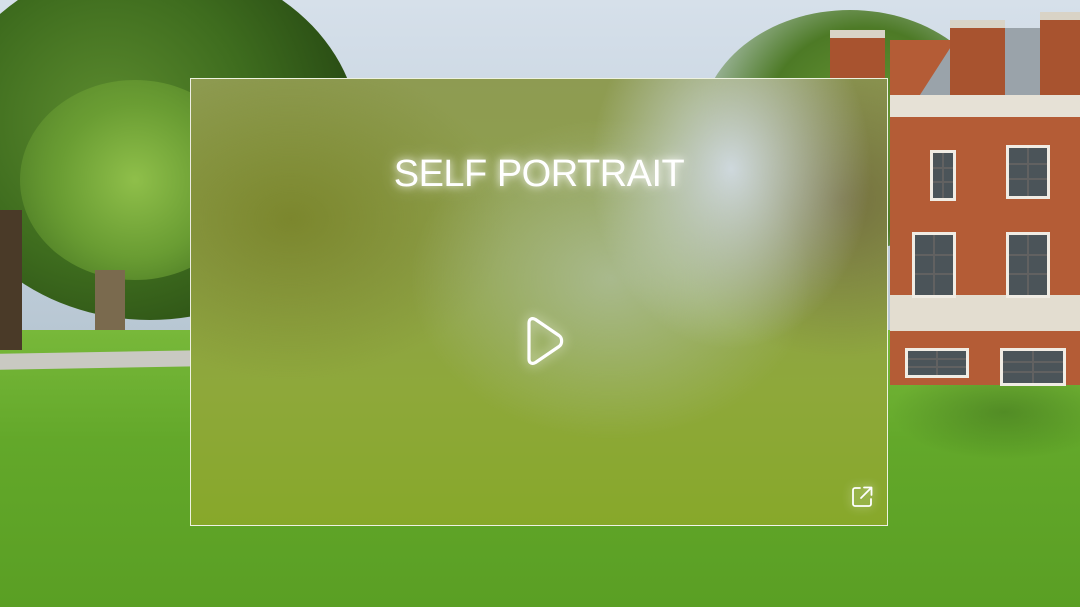 Image resolution: width=1080 pixels, height=607 pixels. I want to click on open-external-button, so click(862, 497).